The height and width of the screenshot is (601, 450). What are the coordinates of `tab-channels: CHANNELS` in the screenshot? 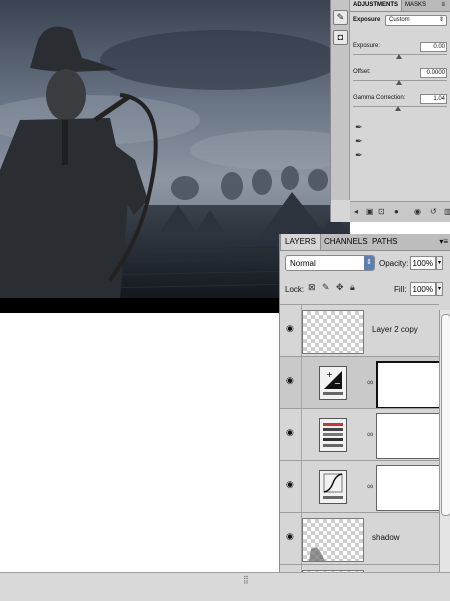 It's located at (346, 242).